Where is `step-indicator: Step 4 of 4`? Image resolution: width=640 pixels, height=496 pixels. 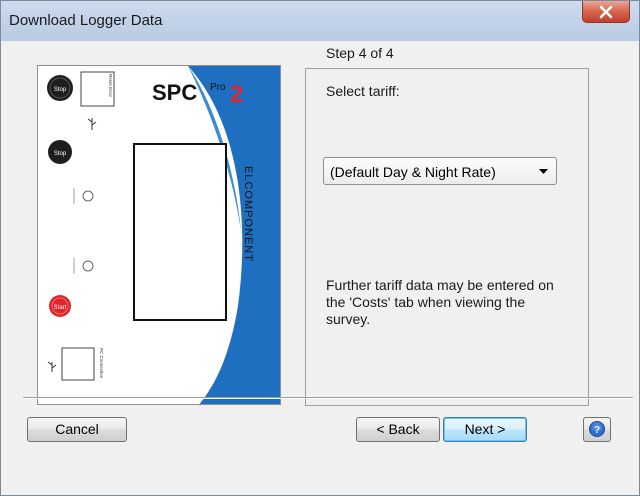 step-indicator: Step 4 of 4 is located at coordinates (360, 53).